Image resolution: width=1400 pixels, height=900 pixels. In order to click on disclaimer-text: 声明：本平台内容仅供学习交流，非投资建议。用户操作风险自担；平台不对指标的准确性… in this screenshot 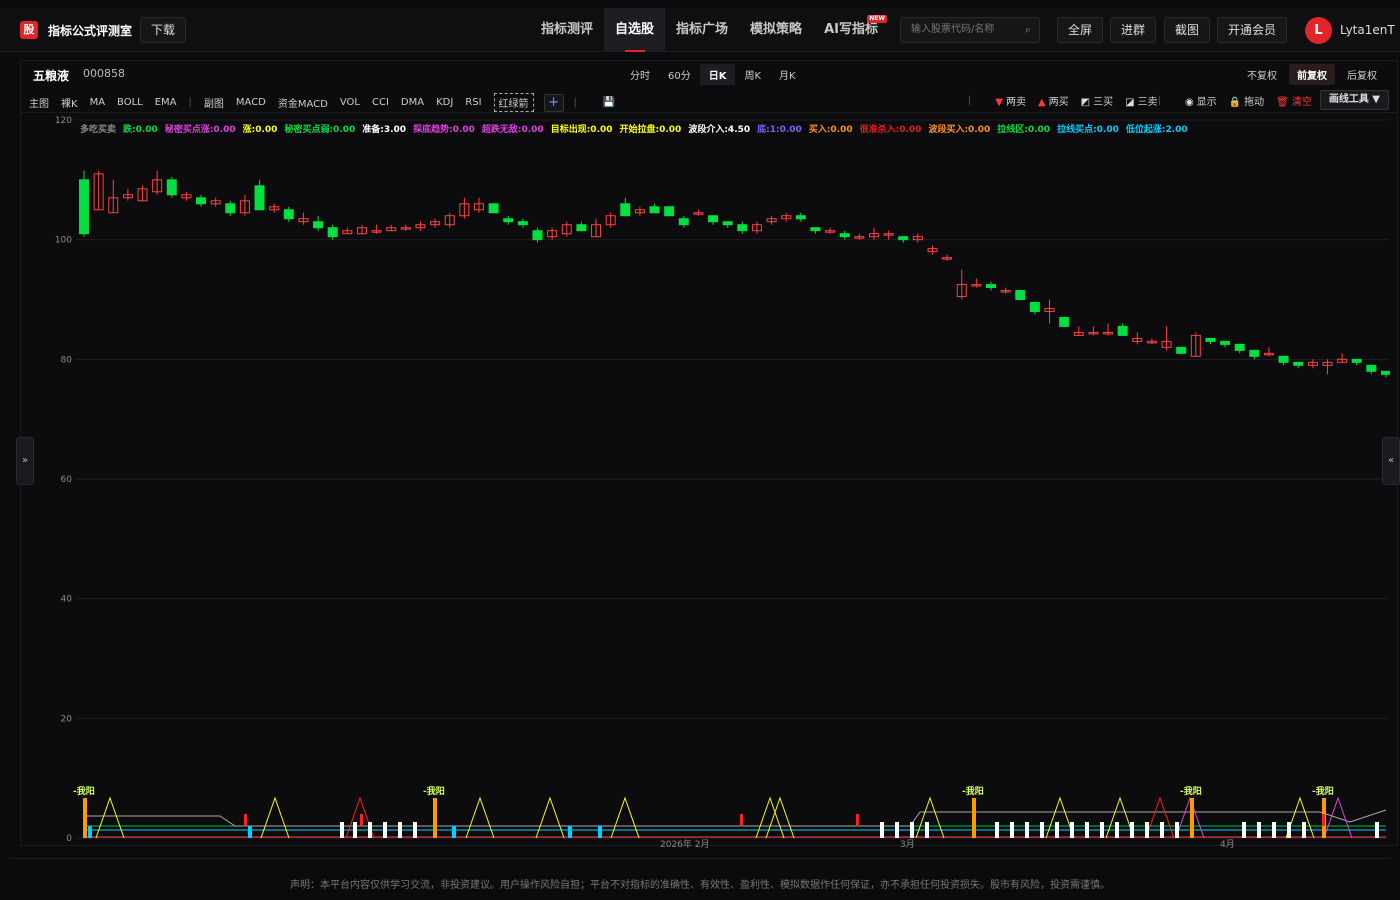, I will do `click(700, 885)`.